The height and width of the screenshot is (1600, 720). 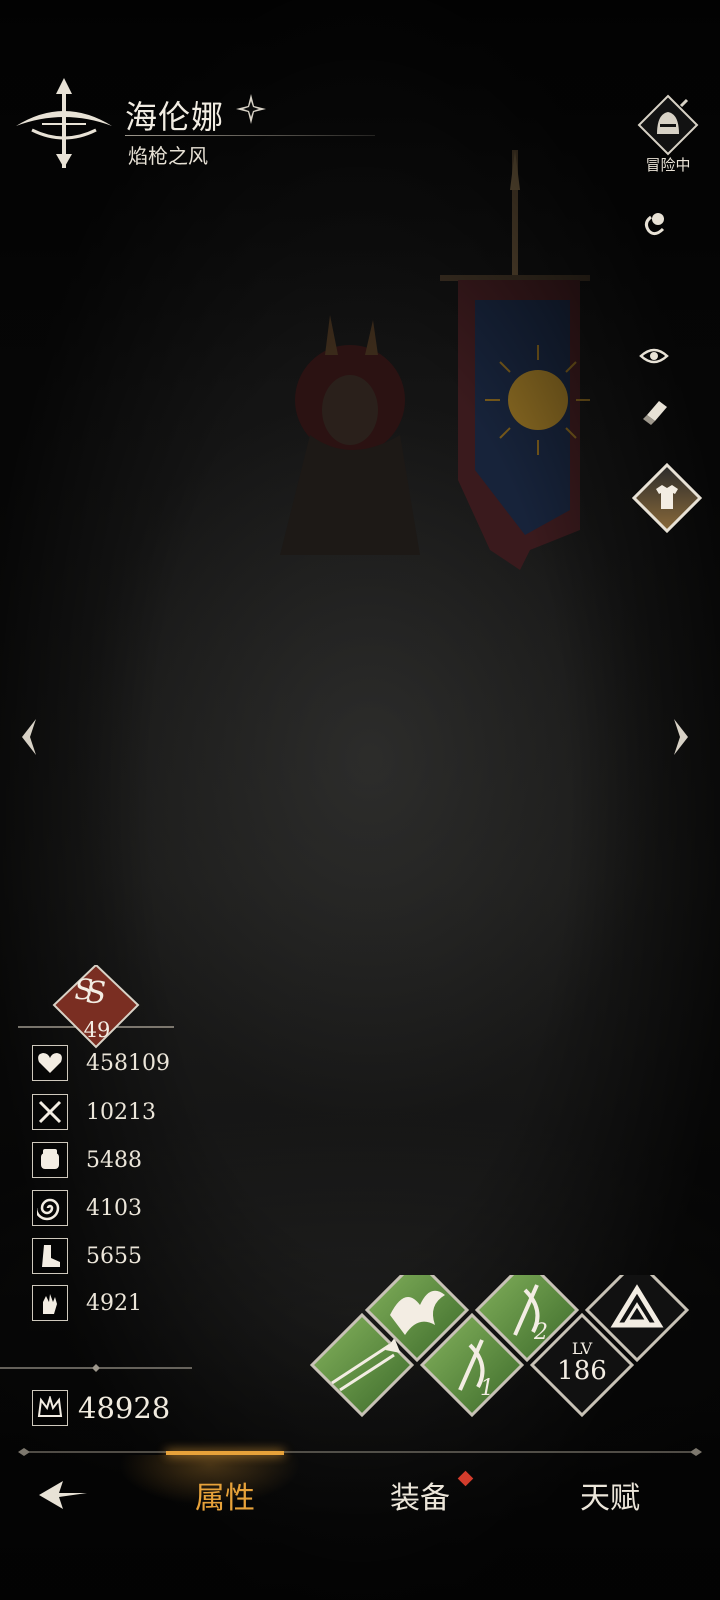 I want to click on tab-attributes: 属性, so click(x=225, y=1493).